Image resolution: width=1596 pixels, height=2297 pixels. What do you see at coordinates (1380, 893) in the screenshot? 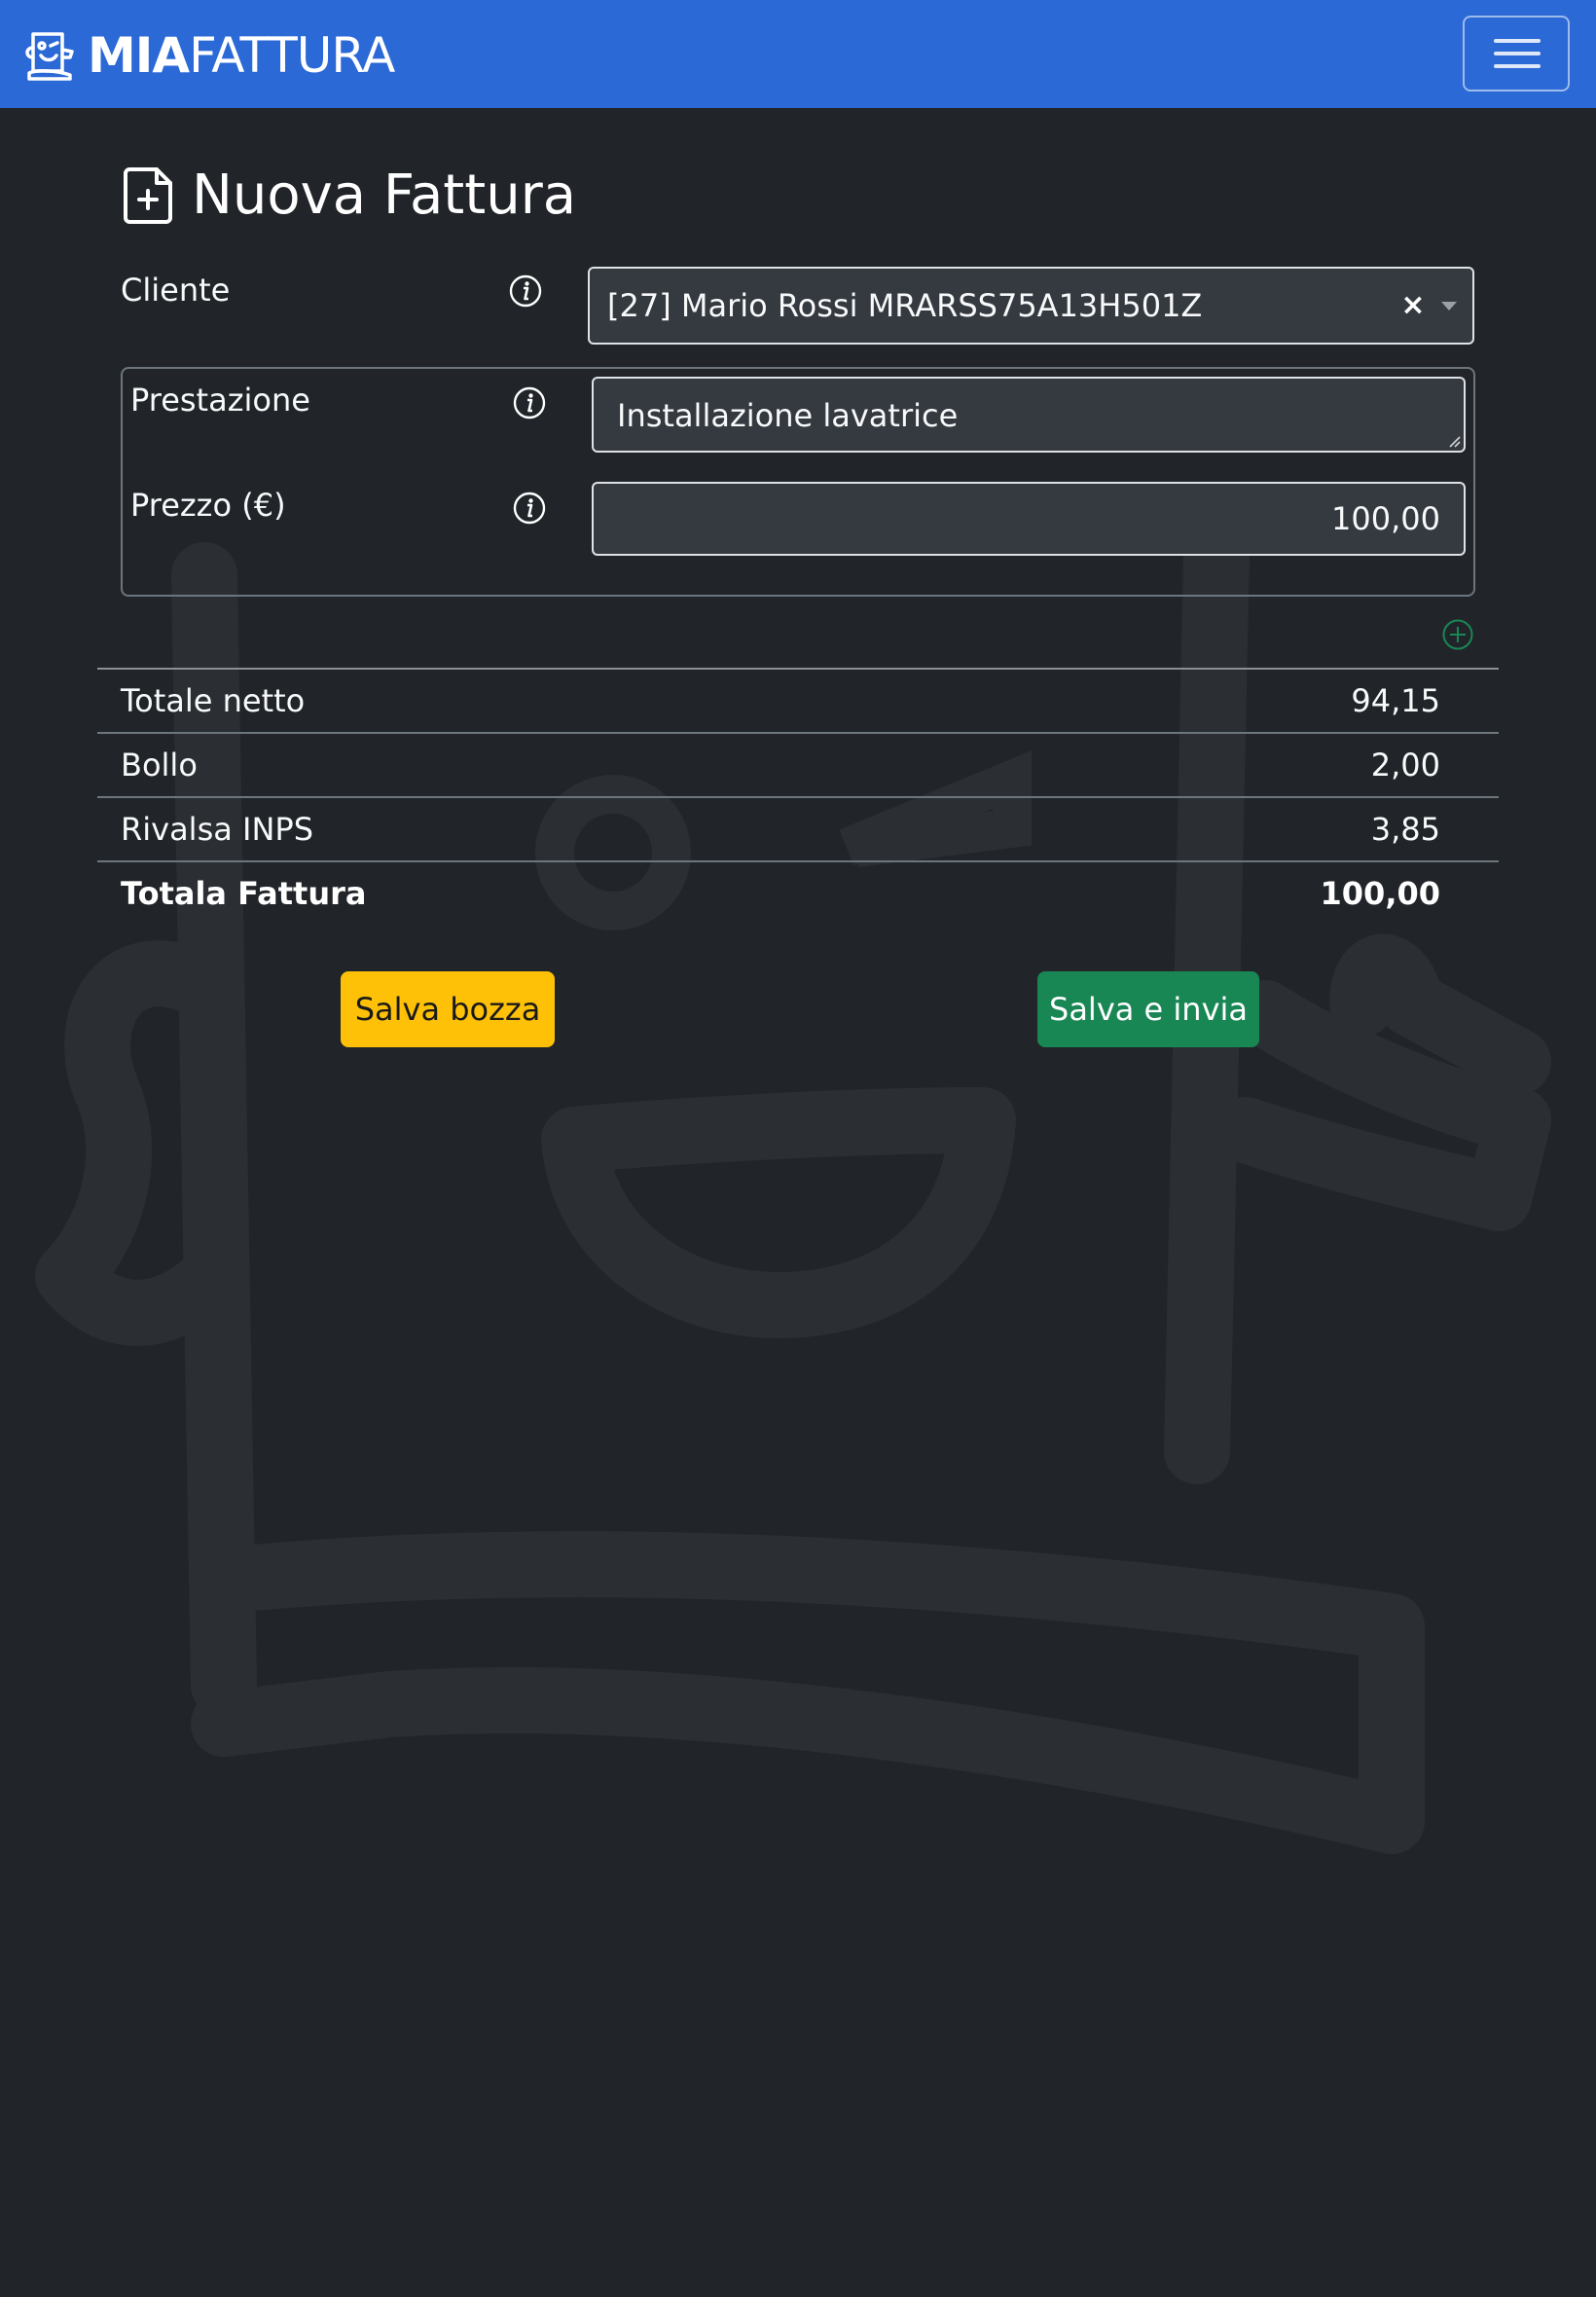
I see `invoice-total-value: 100,00` at bounding box center [1380, 893].